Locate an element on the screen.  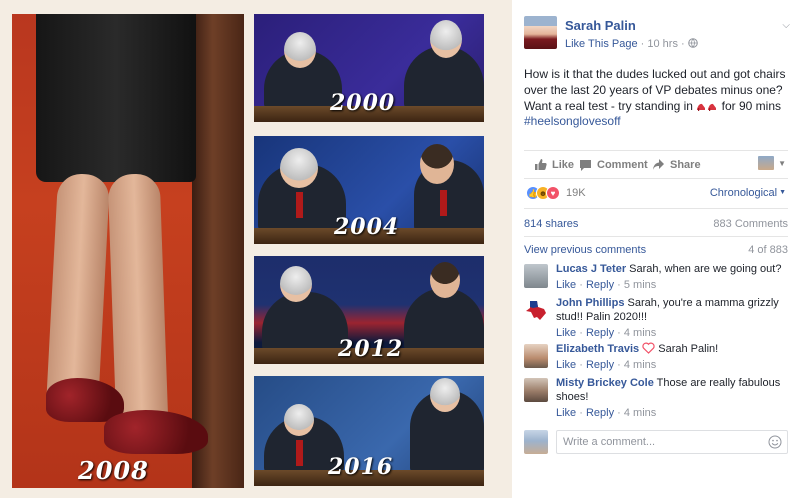
hashtag-link: #heelsonglovesoff is located at coordinates (572, 121).